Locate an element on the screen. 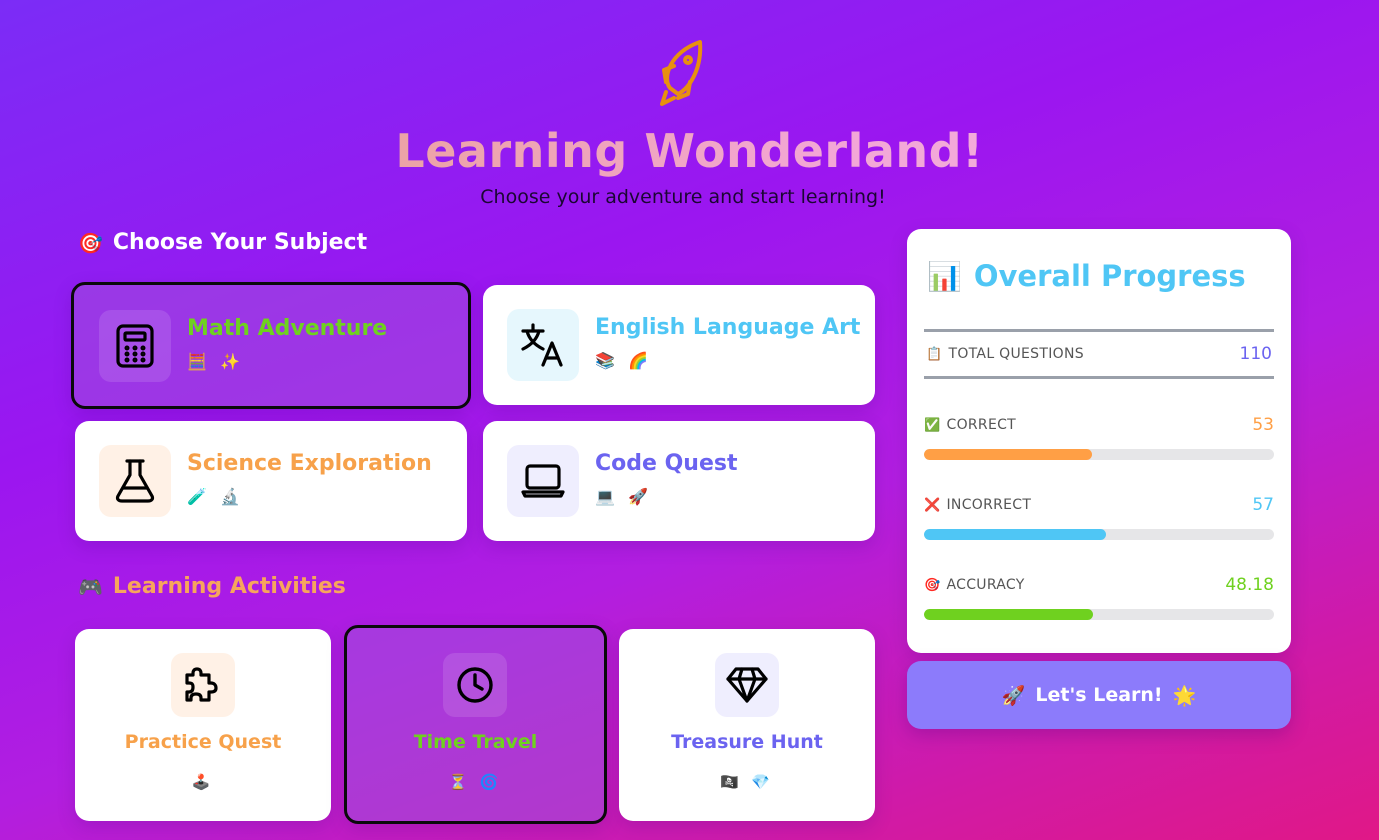  check-emoji-icon: ✅ is located at coordinates (932, 425).